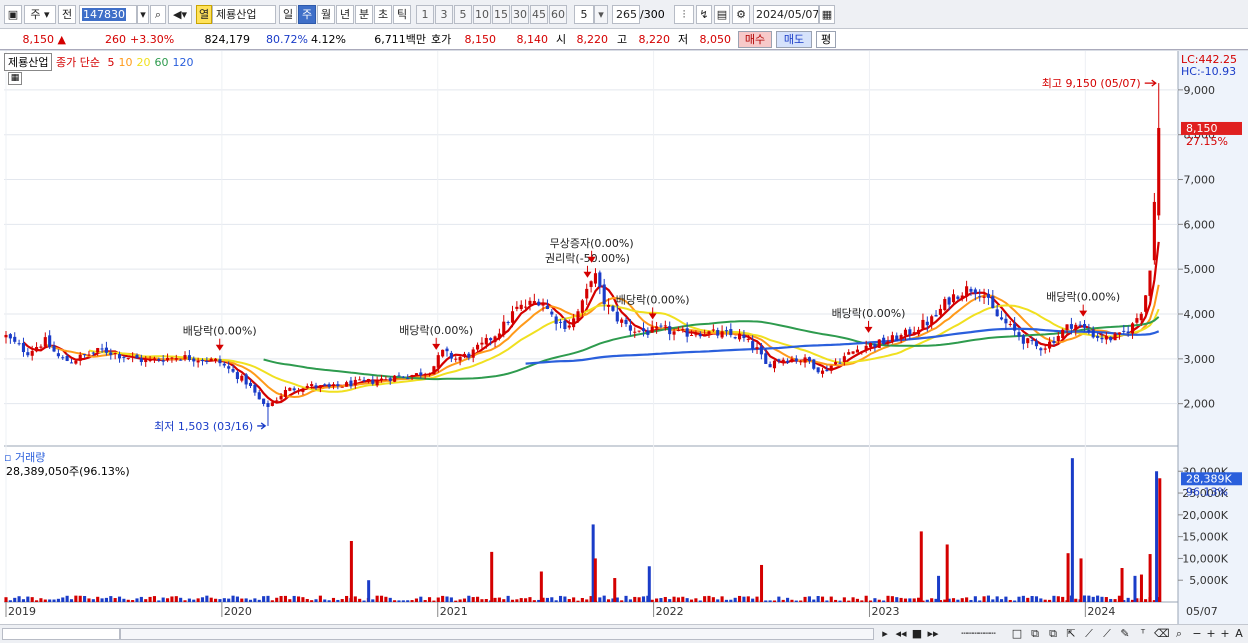 This screenshot has height=643, width=1248. What do you see at coordinates (755, 39) in the screenshot?
I see `buy-button: 매수` at bounding box center [755, 39].